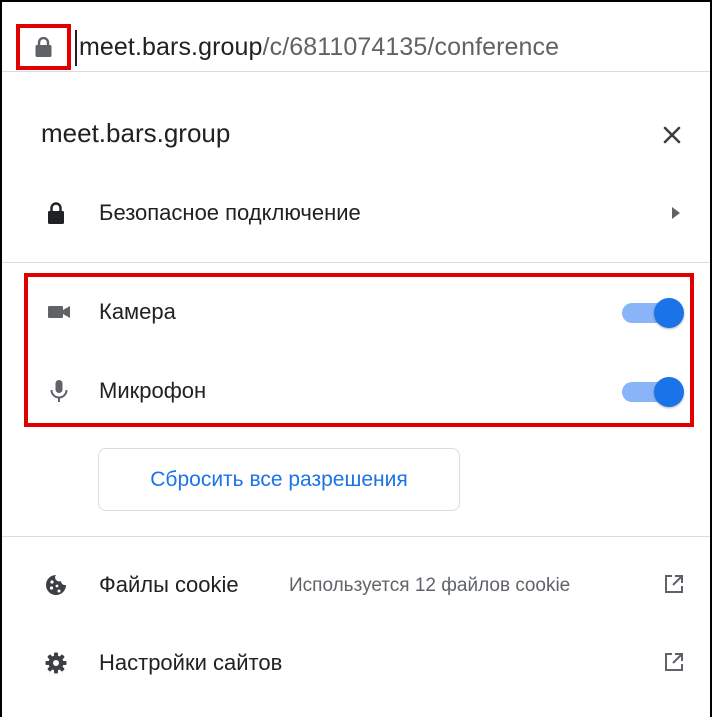 This screenshot has height=717, width=712. Describe the element at coordinates (653, 313) in the screenshot. I see `camera-toggle` at that location.